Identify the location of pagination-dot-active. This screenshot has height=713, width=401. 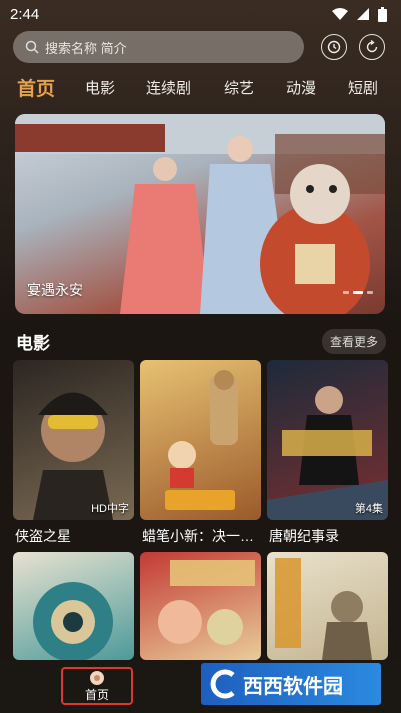
(358, 292).